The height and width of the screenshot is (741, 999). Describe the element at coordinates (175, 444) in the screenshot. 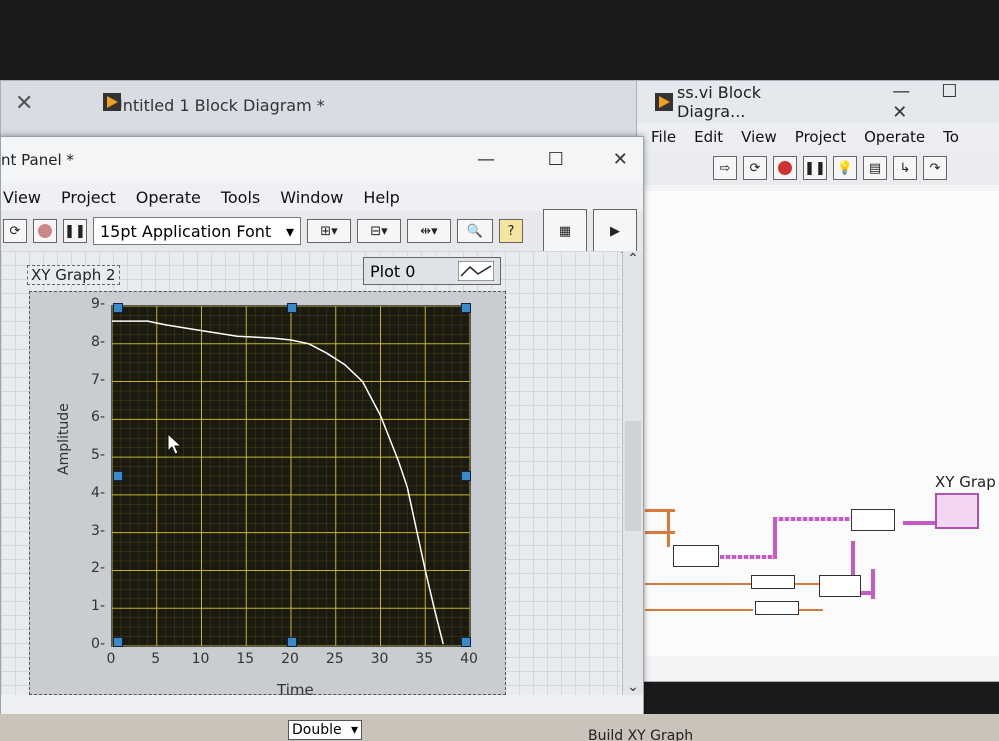

I see `cursor-arrow-icon` at that location.